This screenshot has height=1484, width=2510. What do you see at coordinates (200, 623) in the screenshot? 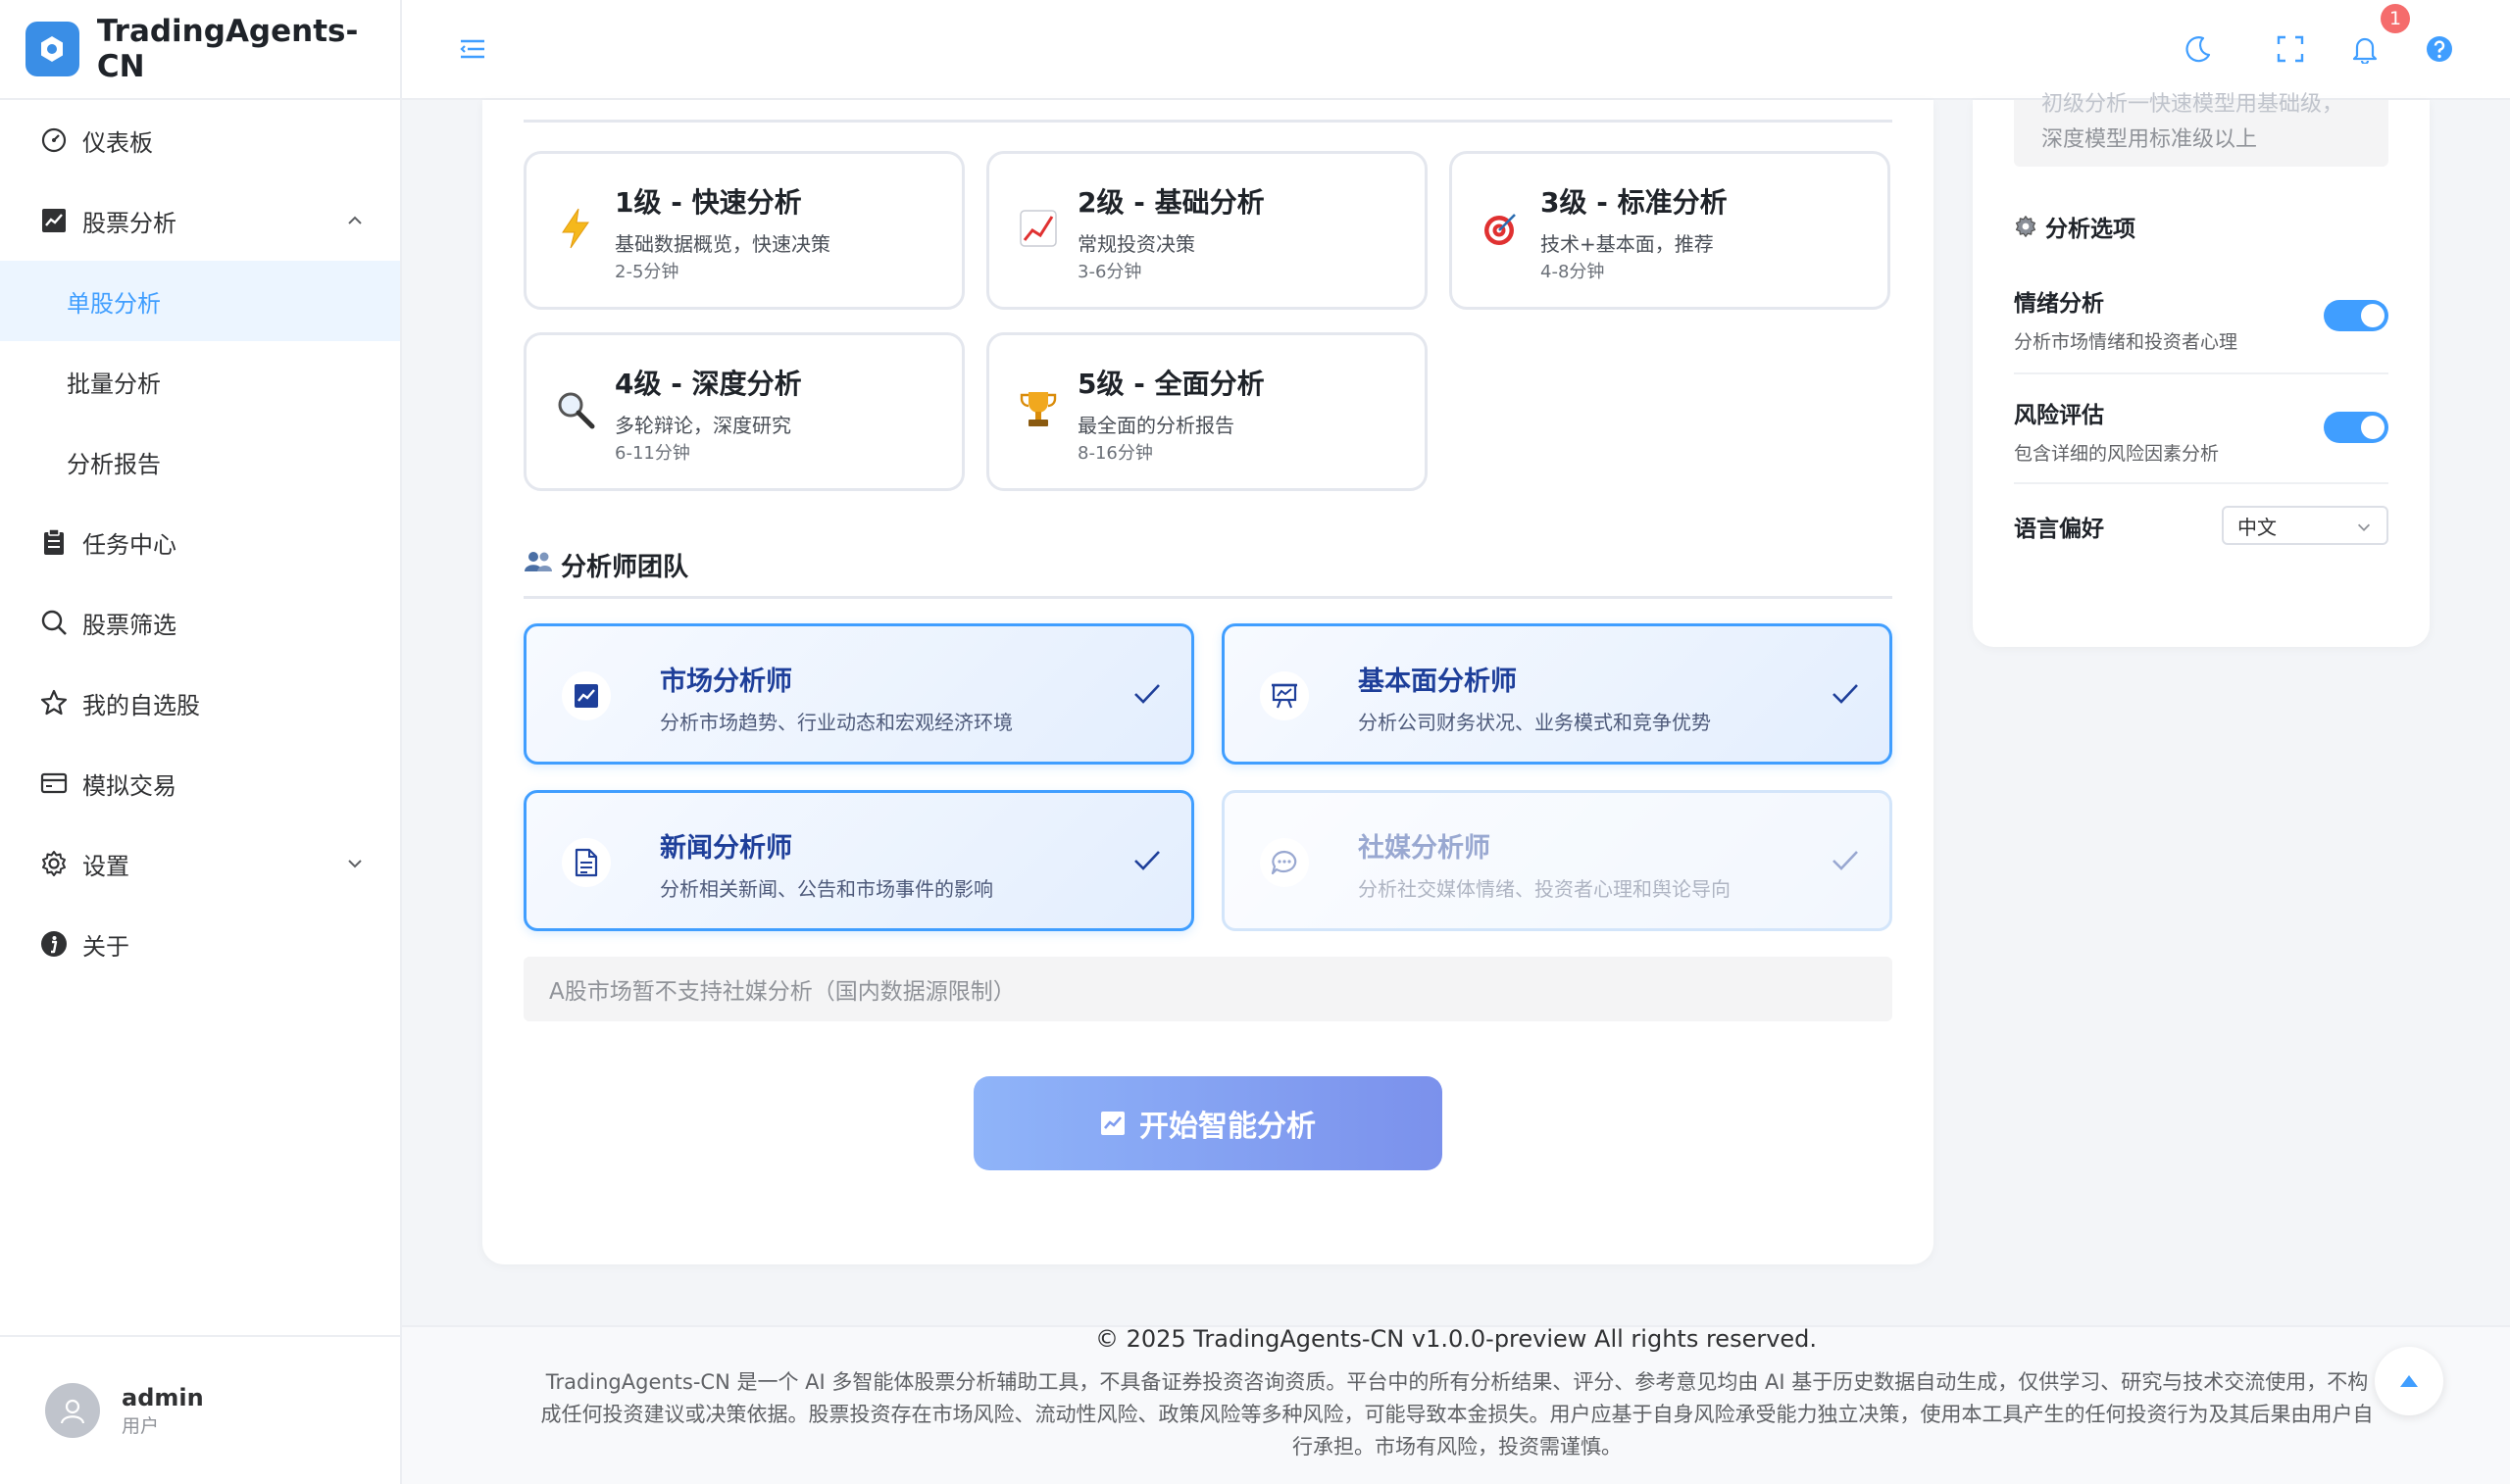
I see `sidebar-item-stock-screener: 股票筛选` at bounding box center [200, 623].